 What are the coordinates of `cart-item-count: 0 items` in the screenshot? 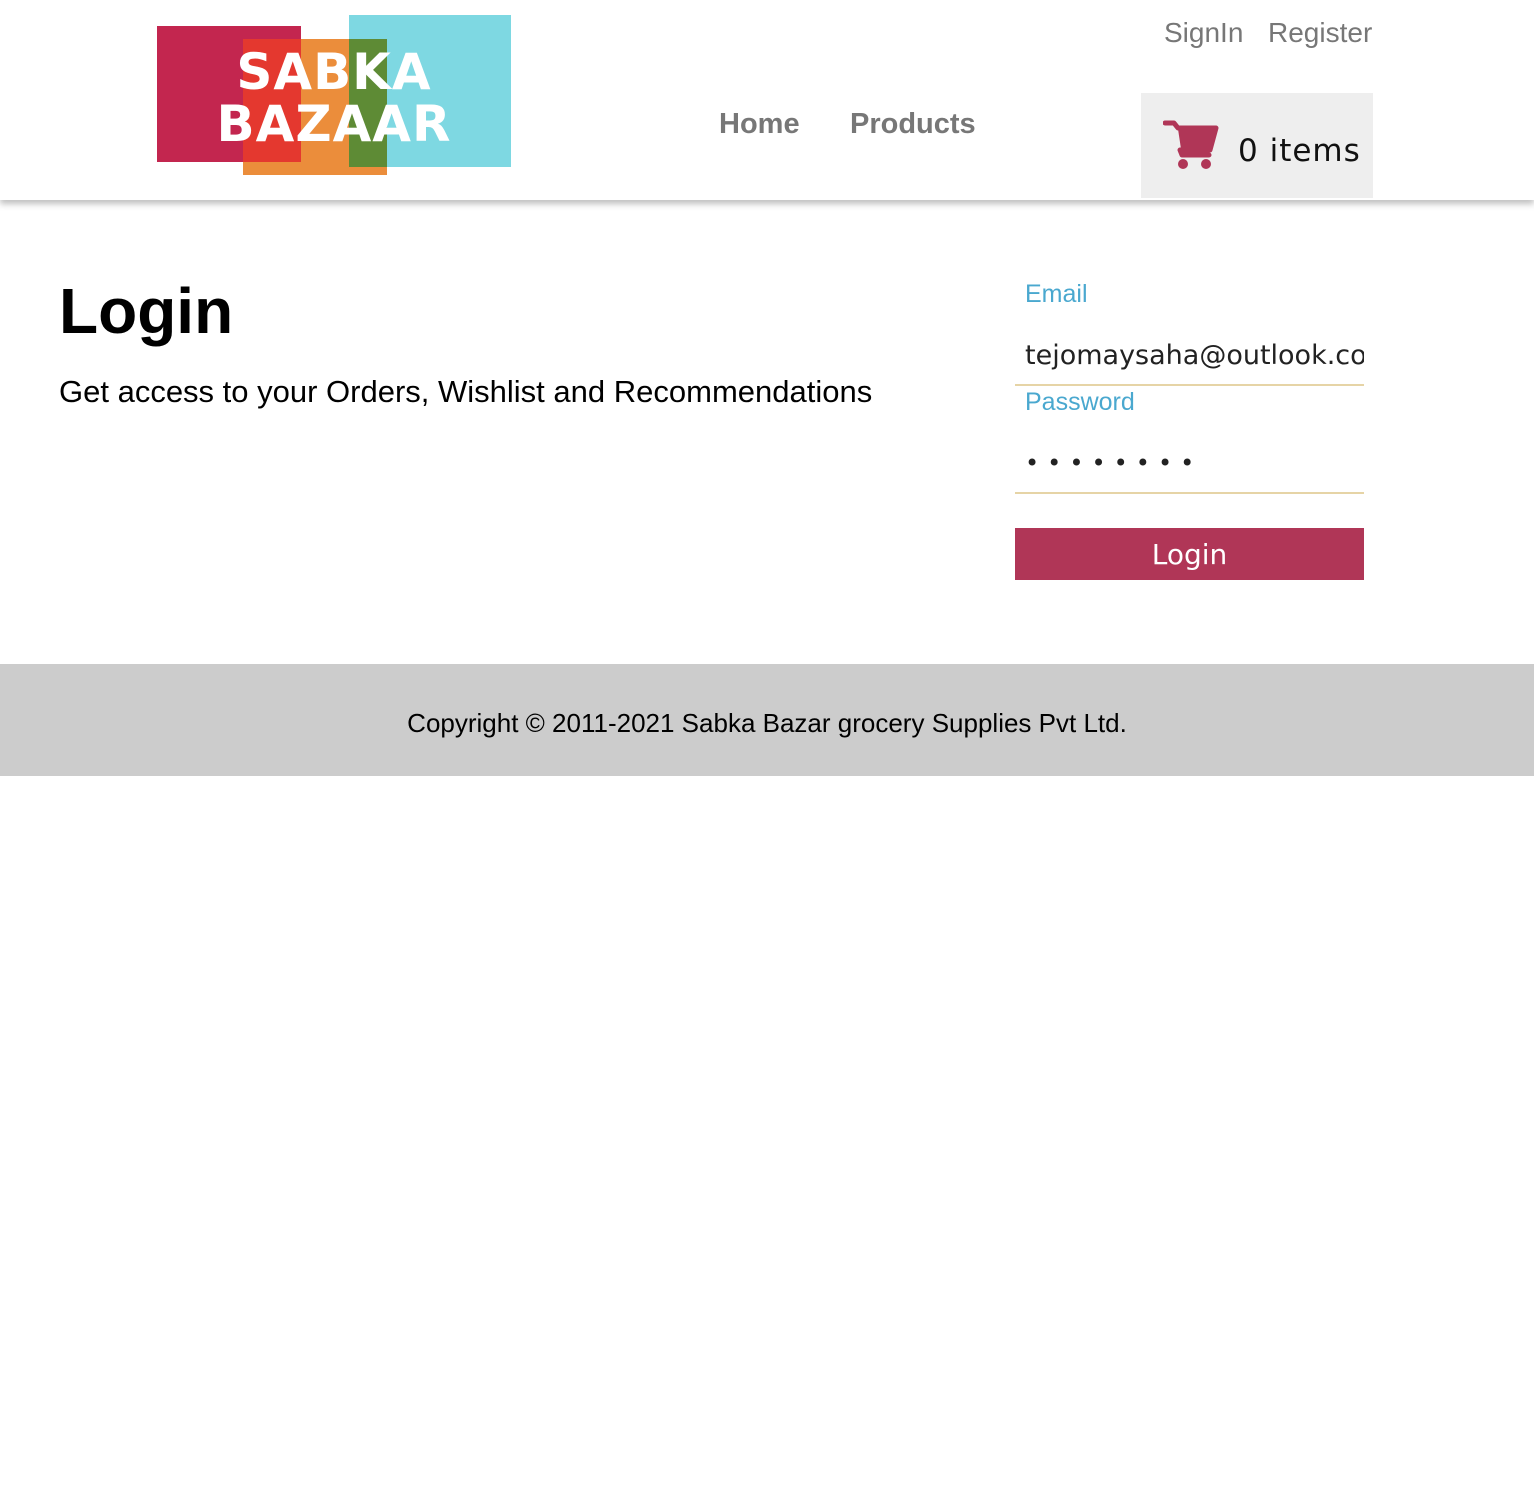 It's located at (1299, 151).